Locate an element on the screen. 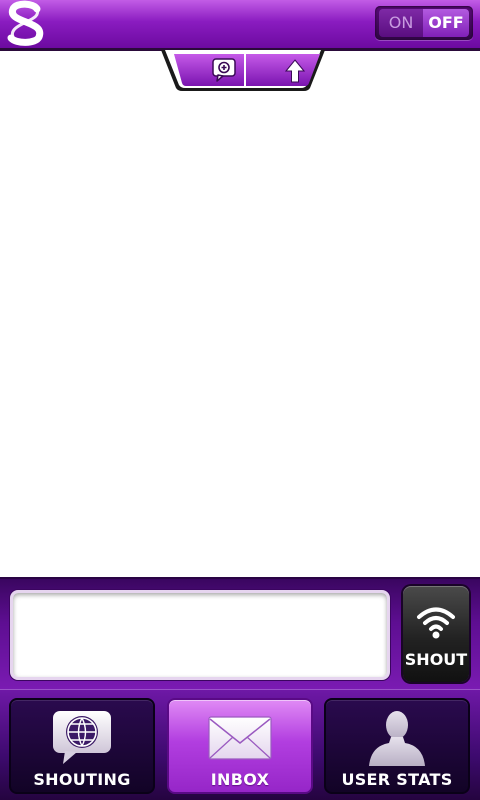 This screenshot has width=480, height=800. user-silhouette-icon is located at coordinates (397, 738).